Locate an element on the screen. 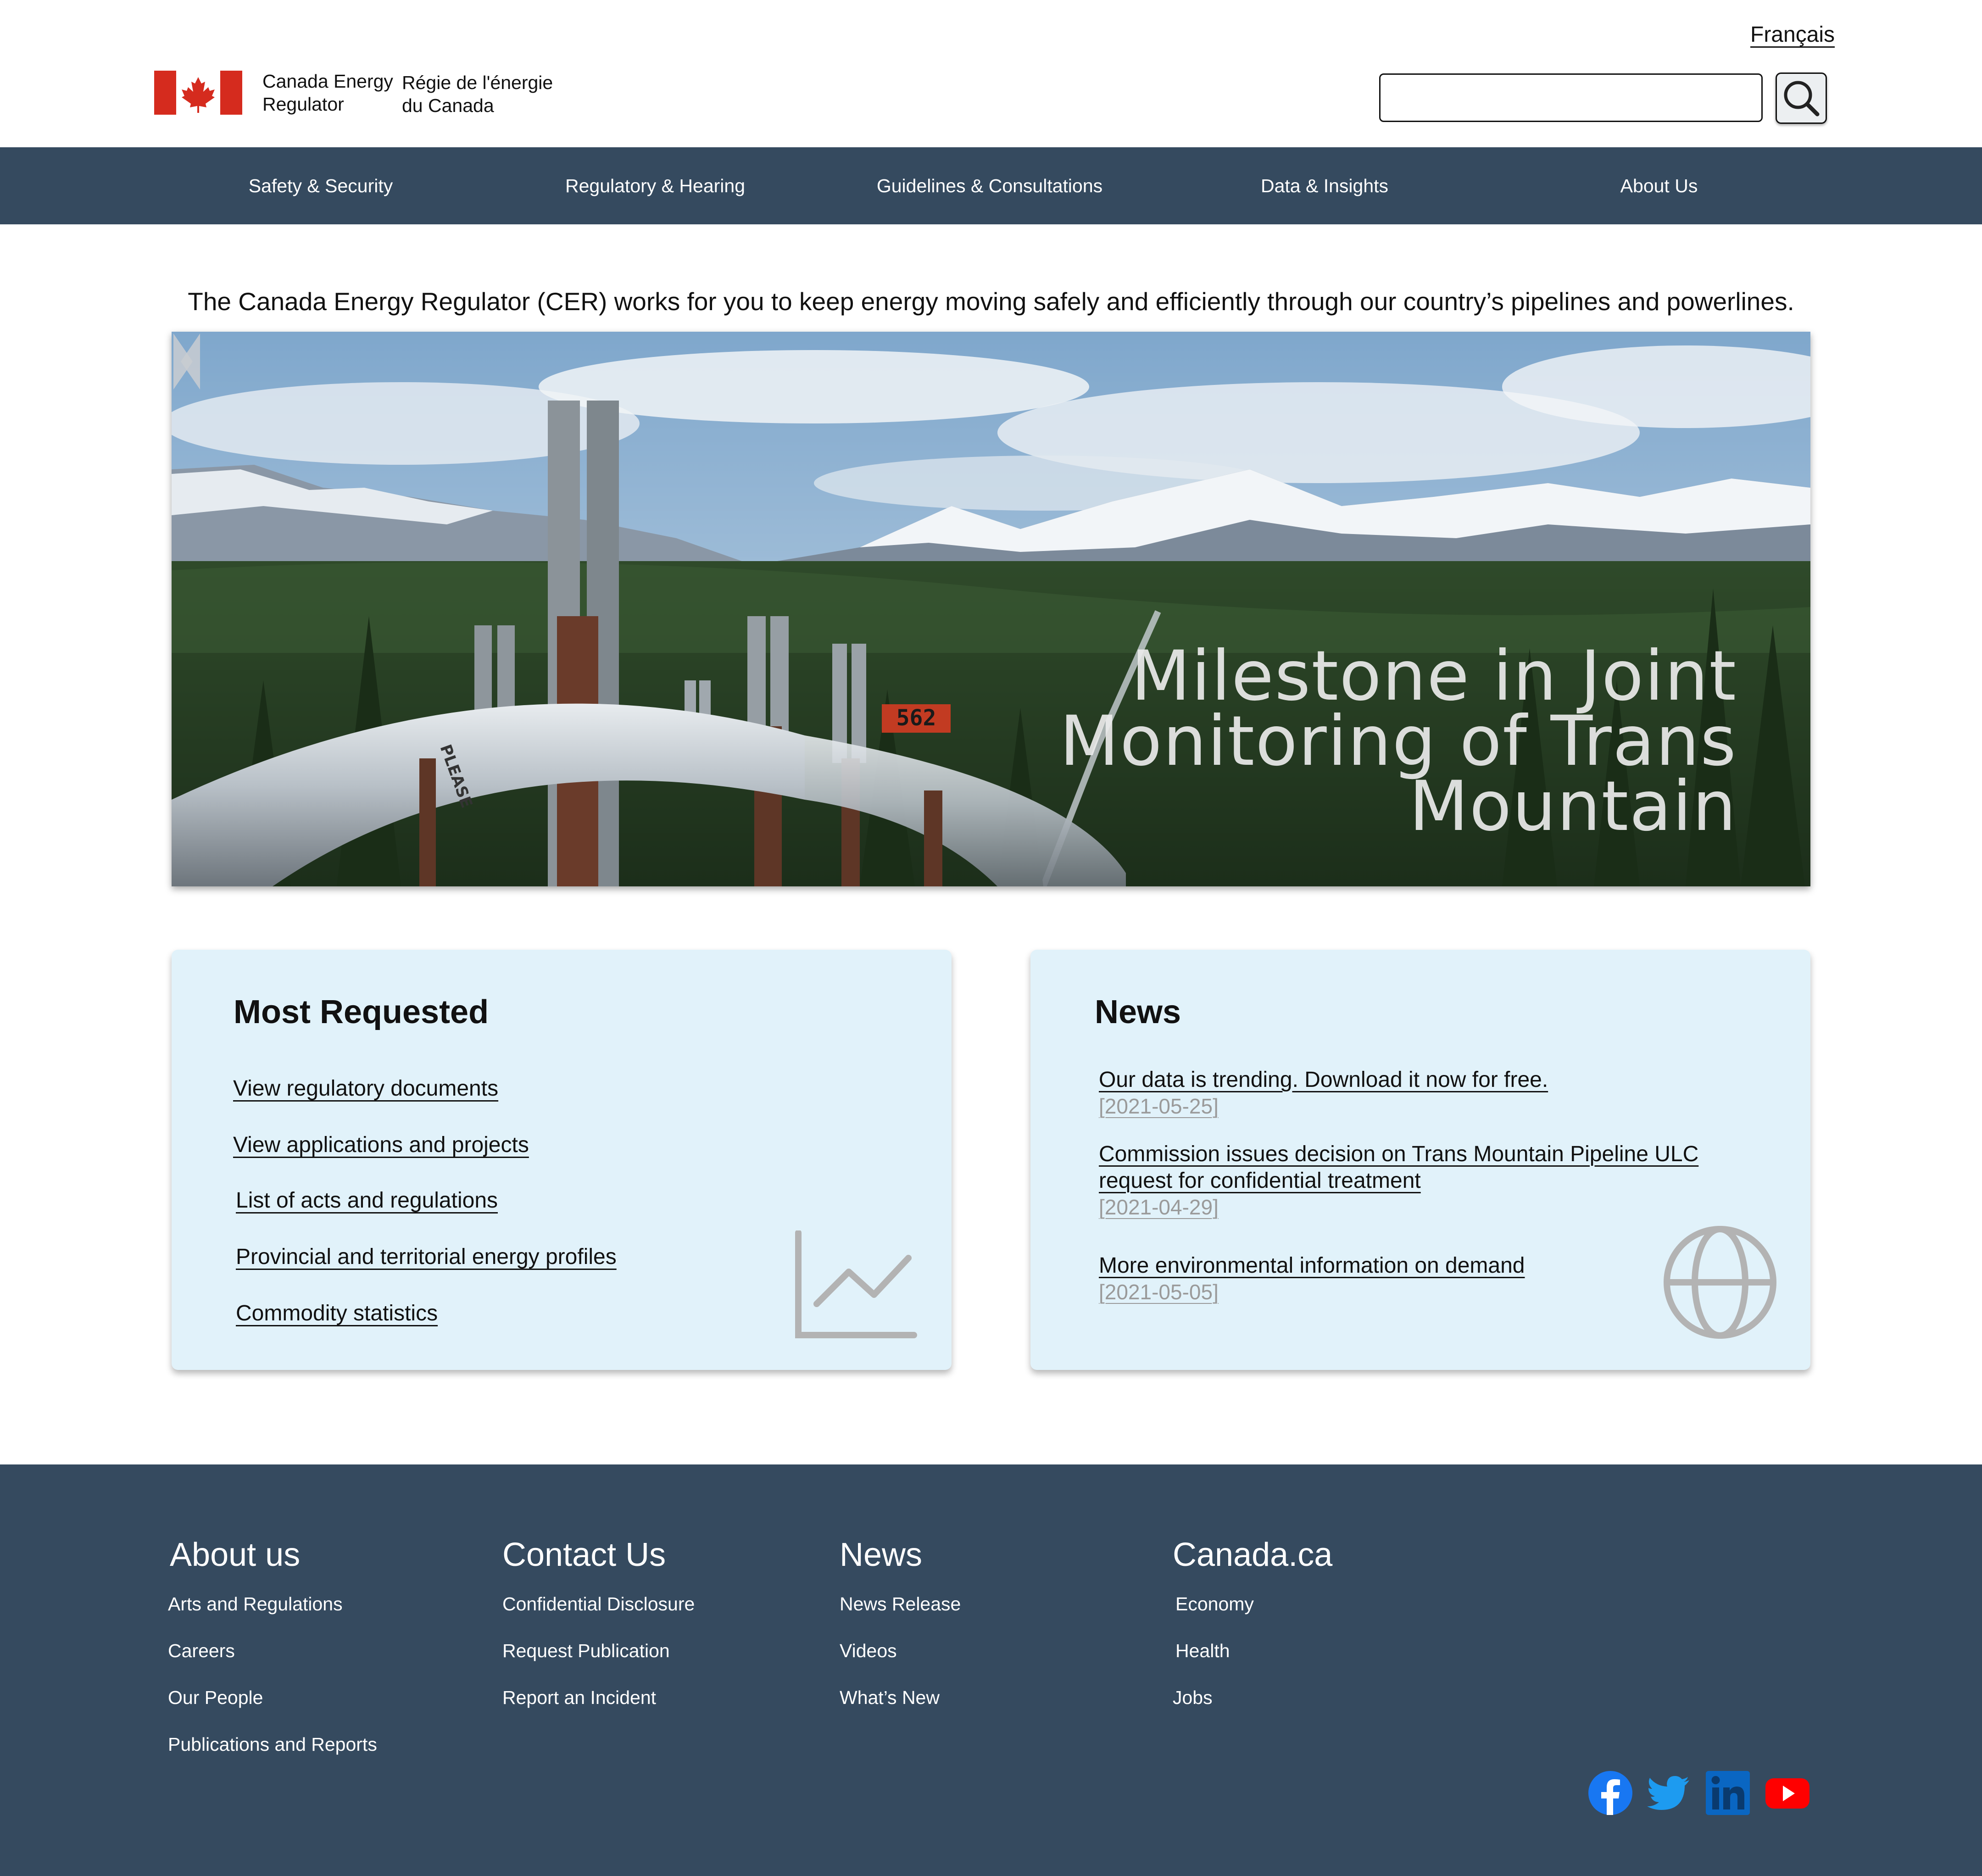  nav-item-regulatory-hearing: Regulatory & Hearing is located at coordinates (655, 185).